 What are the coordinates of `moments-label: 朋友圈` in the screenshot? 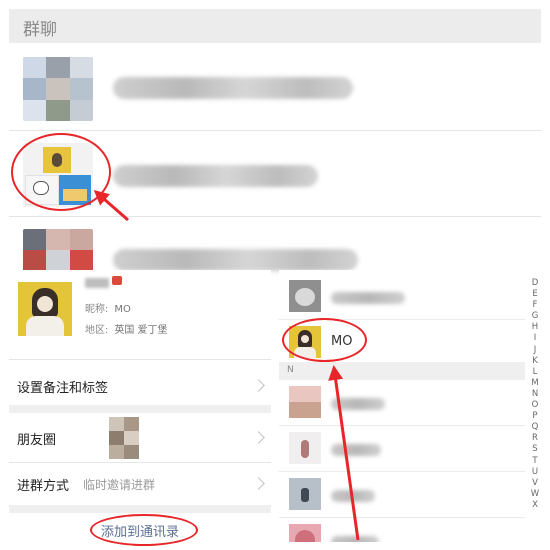 It's located at (37, 440).